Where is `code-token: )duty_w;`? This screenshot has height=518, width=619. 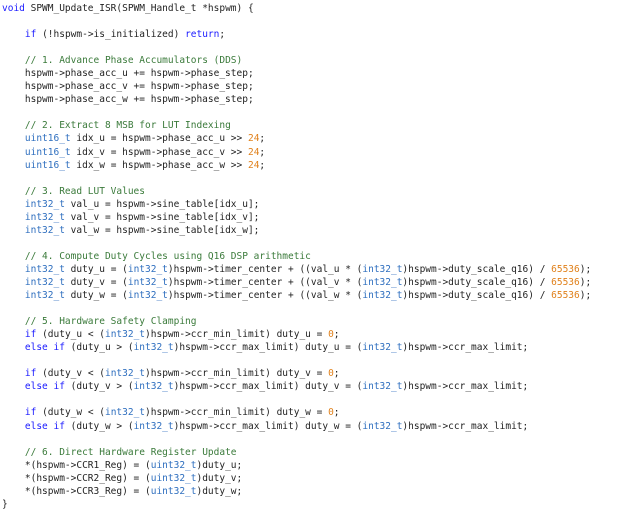
code-token: )duty_w; is located at coordinates (219, 491).